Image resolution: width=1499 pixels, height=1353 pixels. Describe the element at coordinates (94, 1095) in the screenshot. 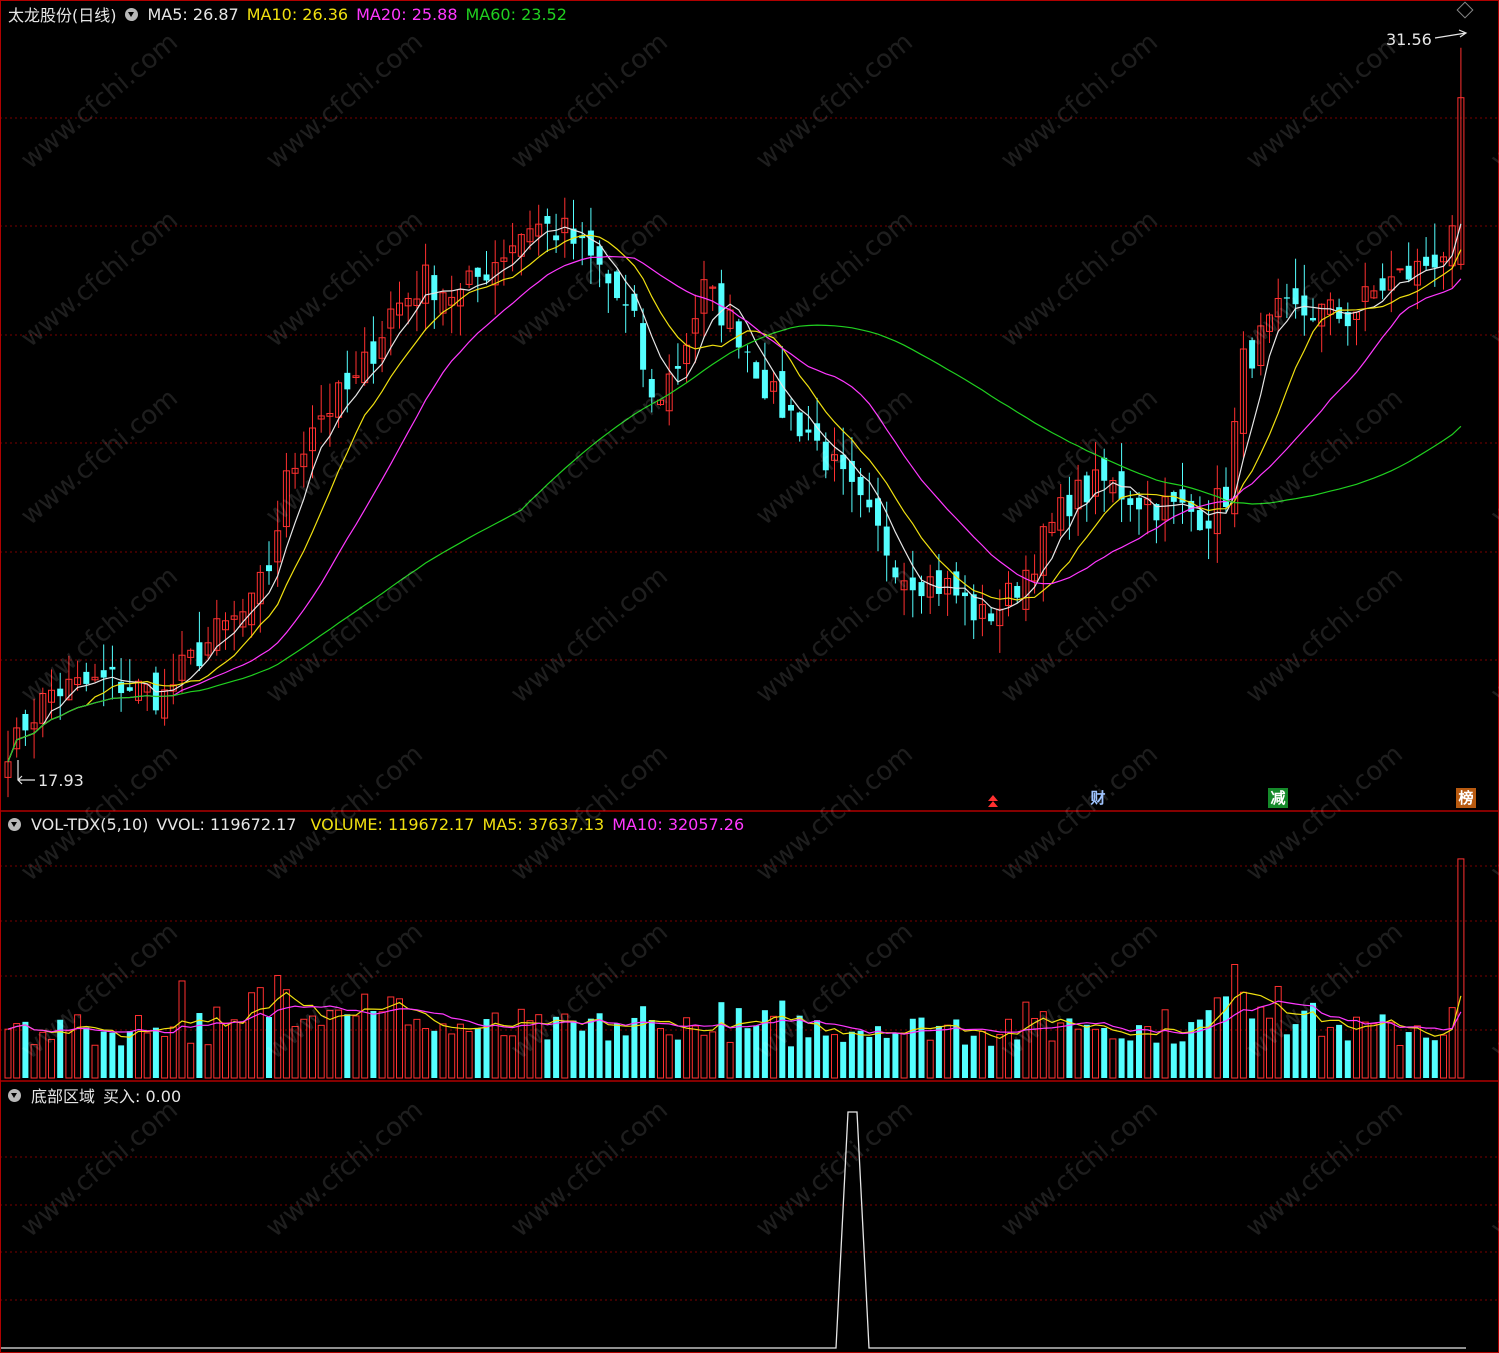

I see `bottom-zone-header: 底部区域 买入: 0.00` at that location.